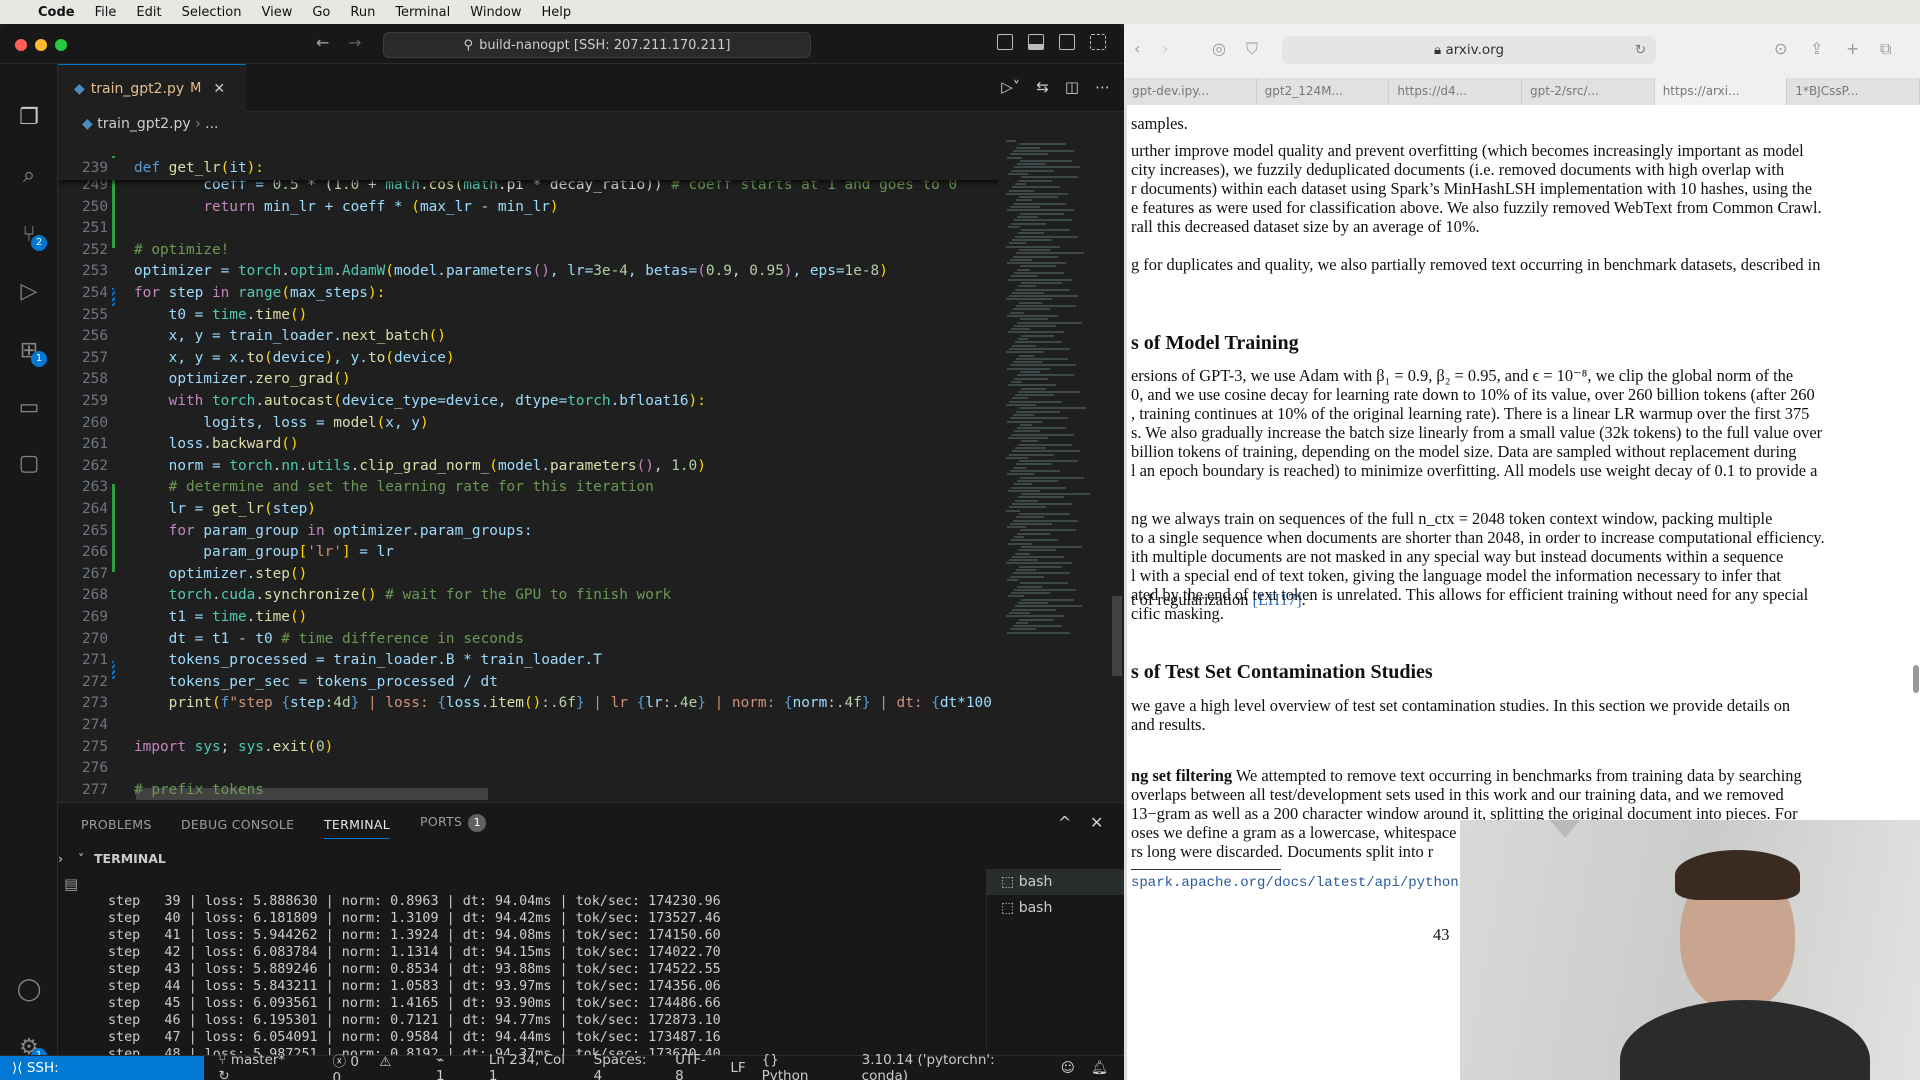  I want to click on zoom-window-button, so click(61, 45).